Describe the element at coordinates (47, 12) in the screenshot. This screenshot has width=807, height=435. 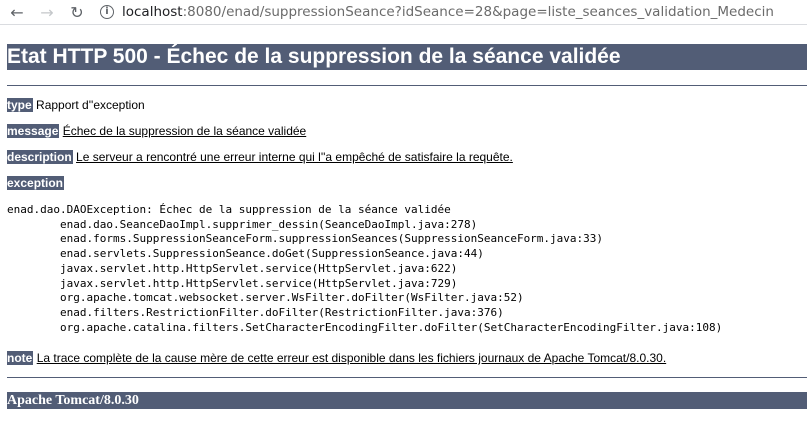
I see `forward-arrow-icon: →` at that location.